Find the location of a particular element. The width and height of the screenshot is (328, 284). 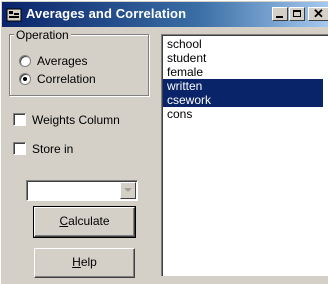

help-button: Help is located at coordinates (84, 263).